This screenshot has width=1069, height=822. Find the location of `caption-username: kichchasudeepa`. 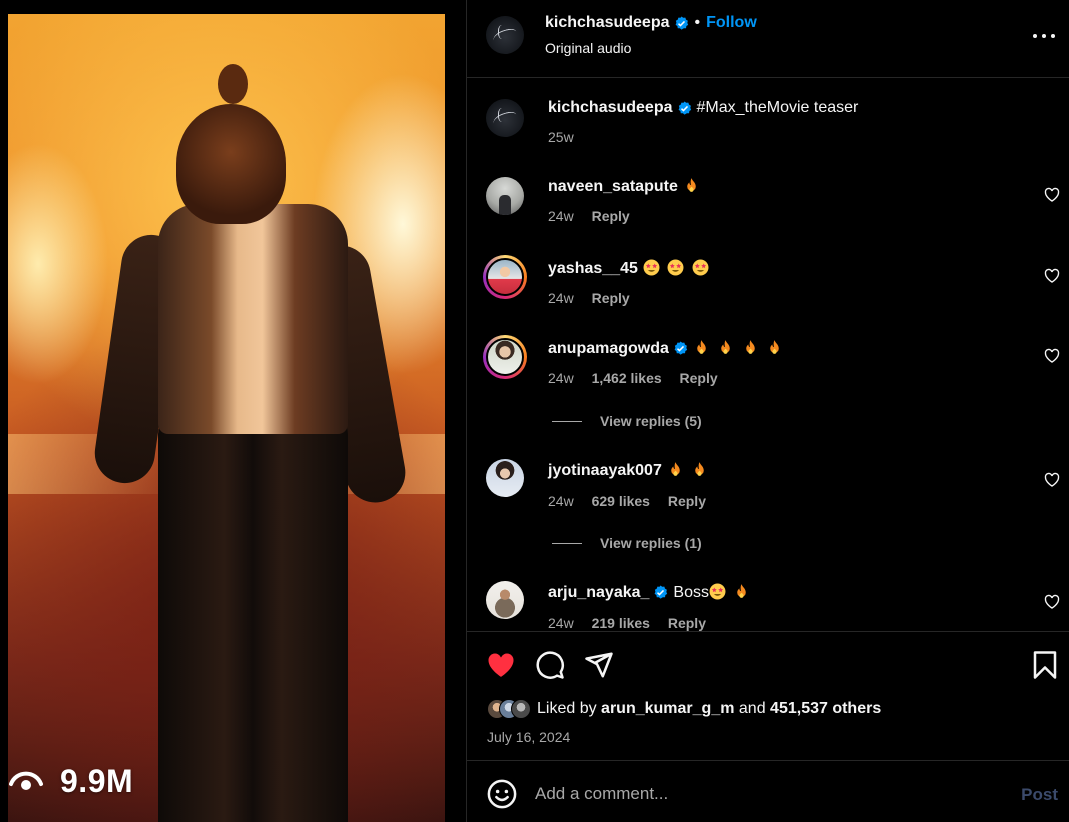

caption-username: kichchasudeepa is located at coordinates (610, 108).